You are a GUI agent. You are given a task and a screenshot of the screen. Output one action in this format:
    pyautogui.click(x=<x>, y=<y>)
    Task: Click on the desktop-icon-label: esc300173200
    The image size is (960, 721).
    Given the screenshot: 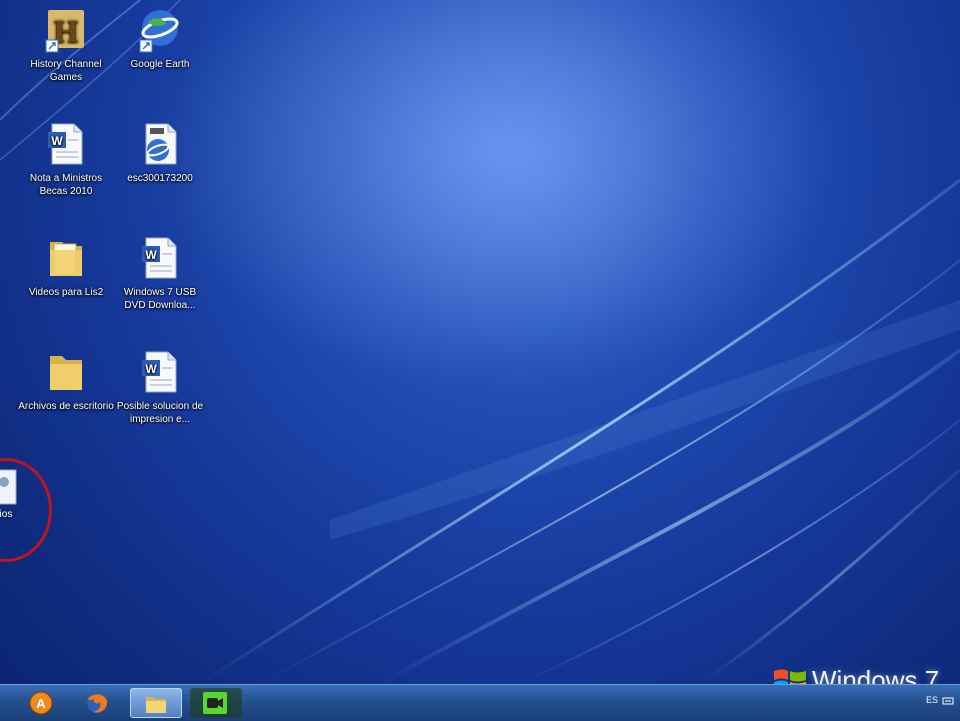 What is the action you would take?
    pyautogui.click(x=160, y=178)
    